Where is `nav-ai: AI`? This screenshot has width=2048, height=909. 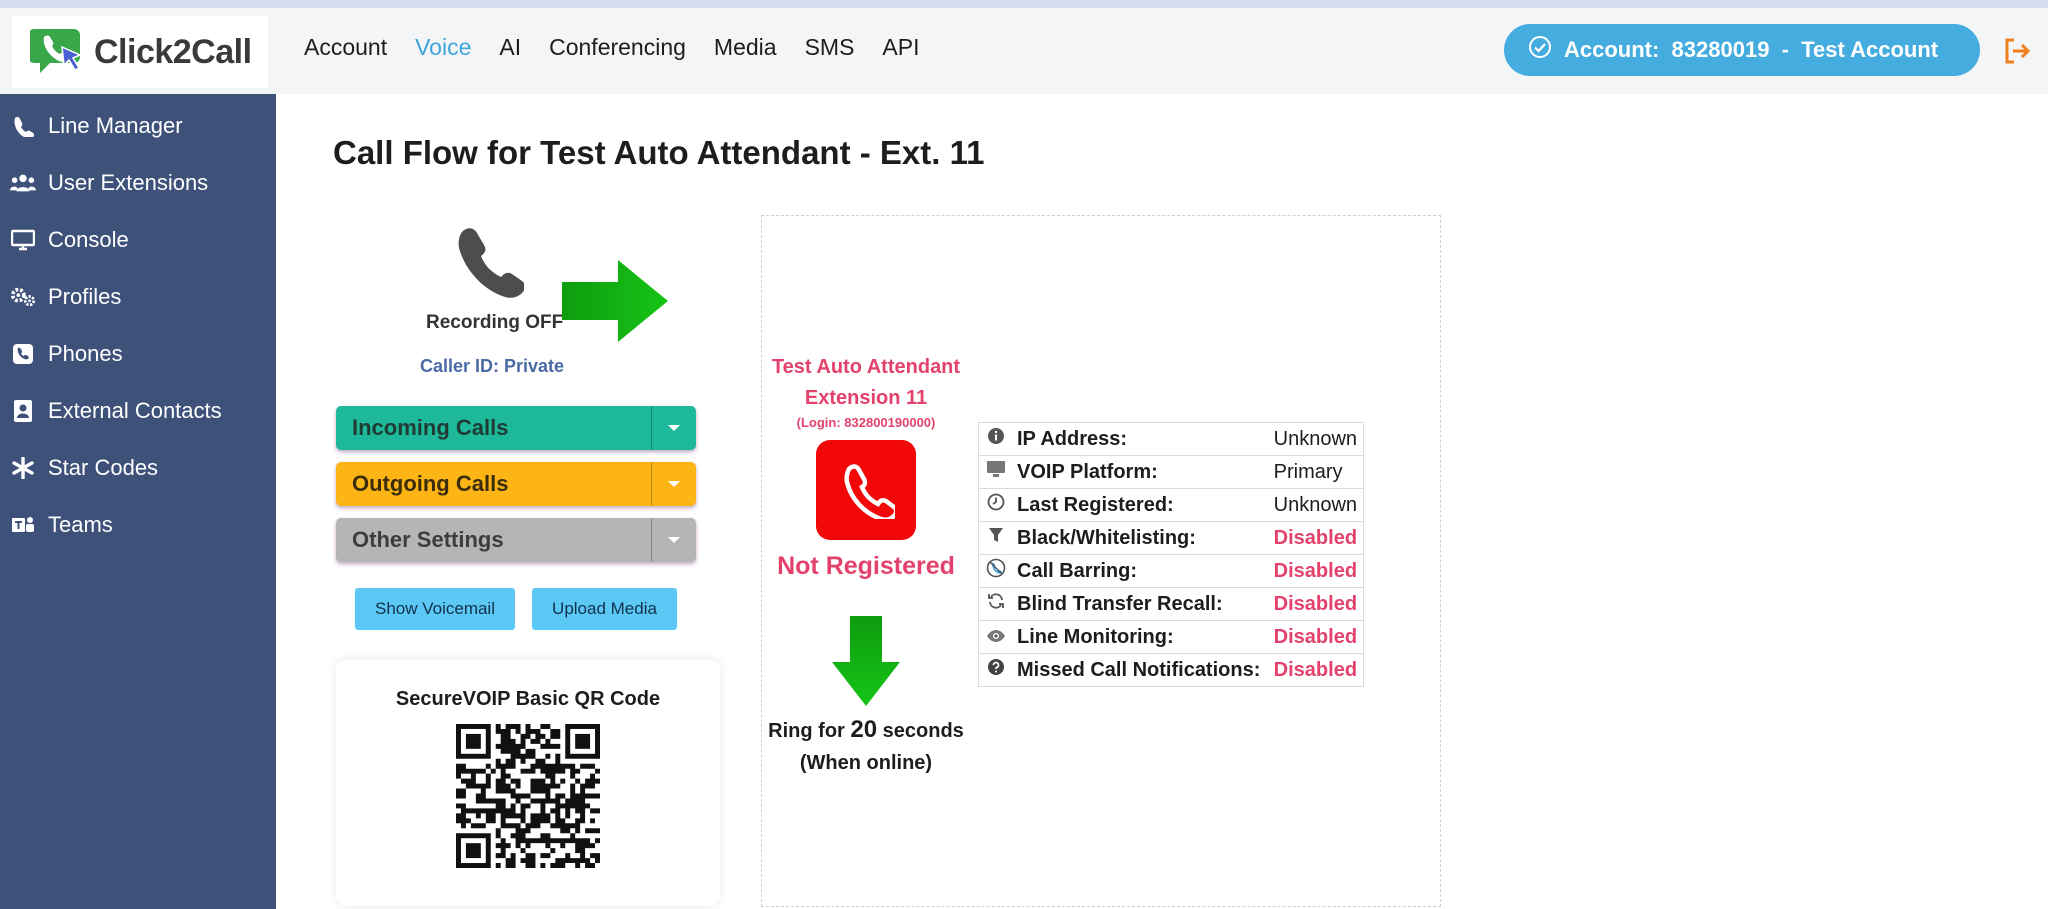
nav-ai: AI is located at coordinates (510, 47).